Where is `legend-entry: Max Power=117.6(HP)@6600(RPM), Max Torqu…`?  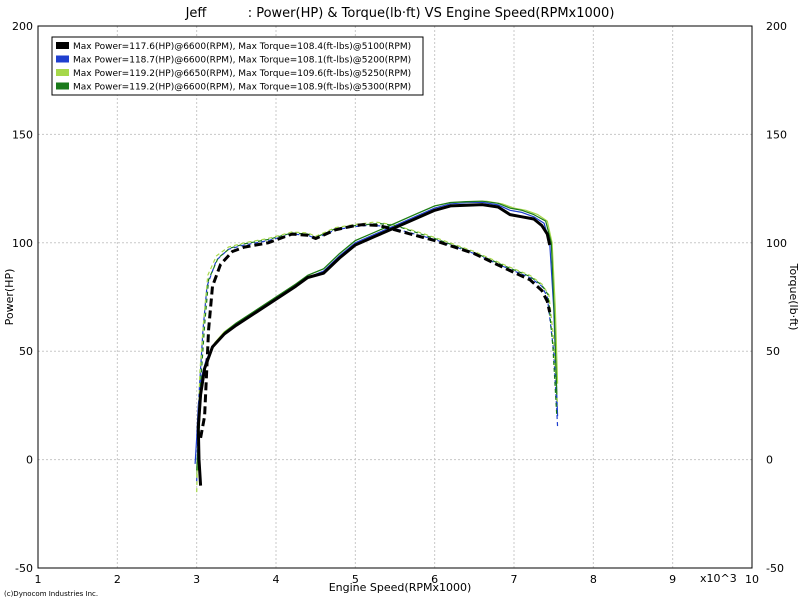
legend-entry: Max Power=117.6(HP)@6600(RPM), Max Torqu… is located at coordinates (242, 47).